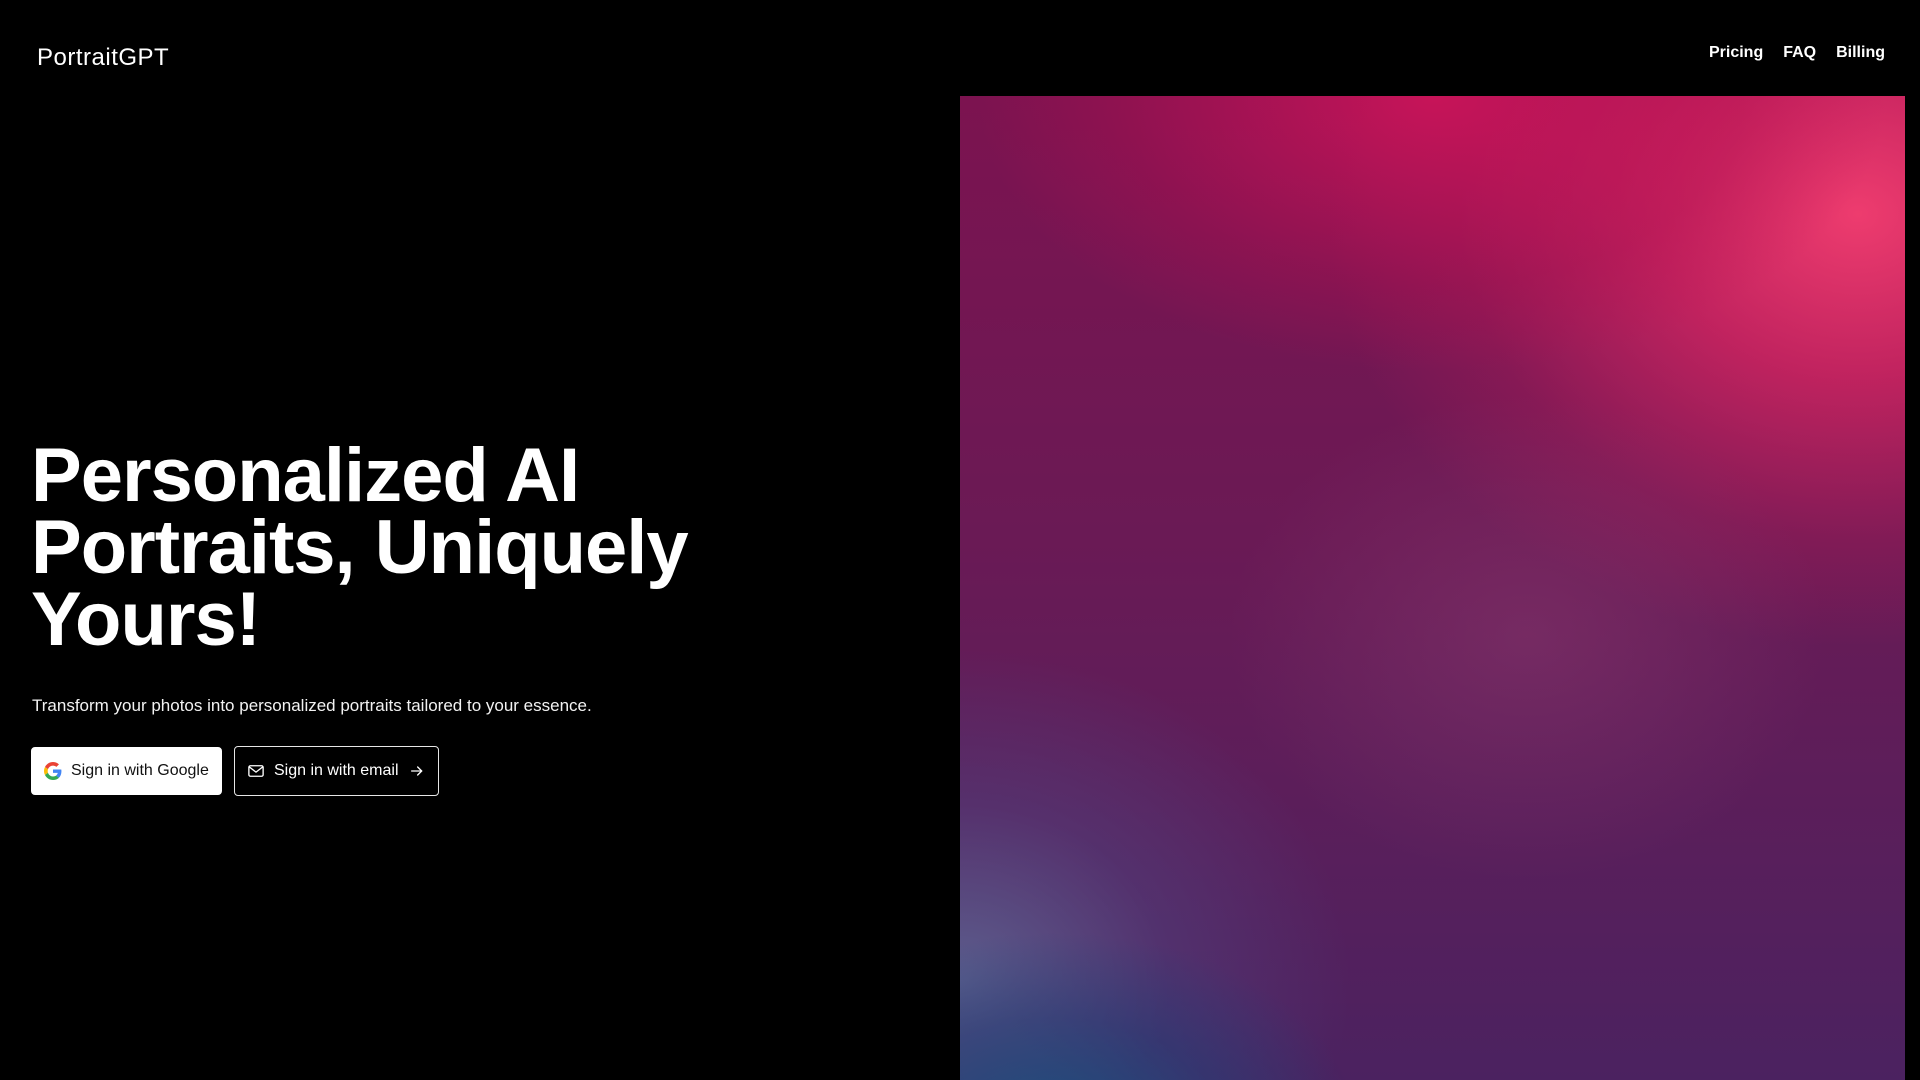 Image resolution: width=1920 pixels, height=1080 pixels. I want to click on google-button-label: Sign in with Google, so click(140, 770).